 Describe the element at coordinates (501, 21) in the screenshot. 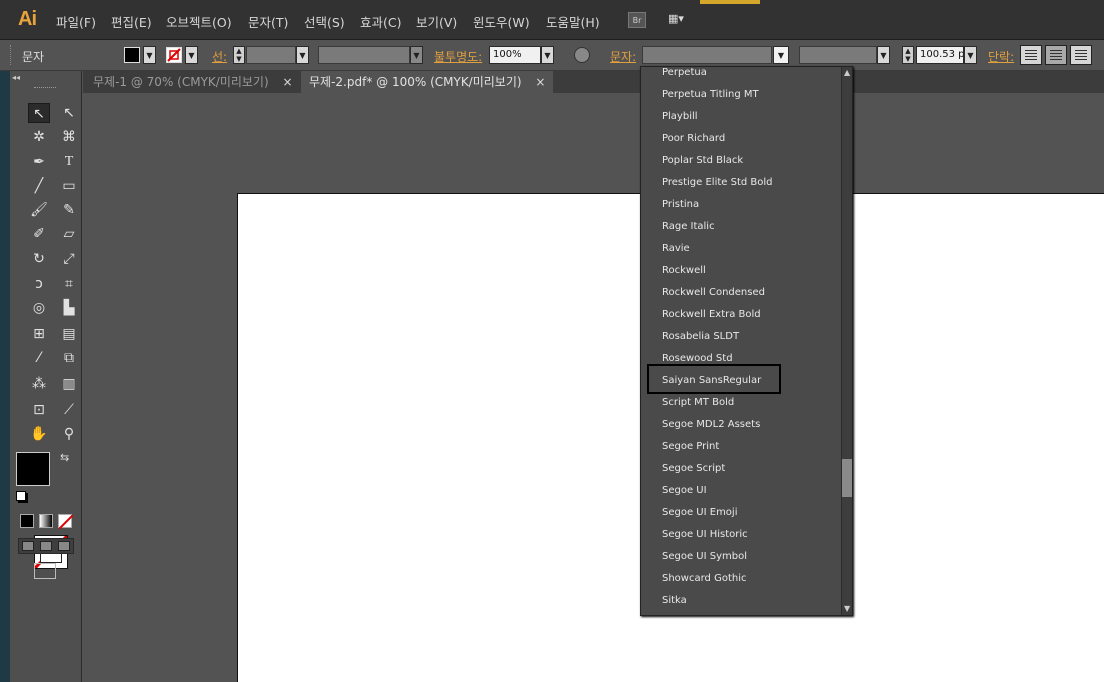

I see `menu-window: 윈도우(W)` at that location.